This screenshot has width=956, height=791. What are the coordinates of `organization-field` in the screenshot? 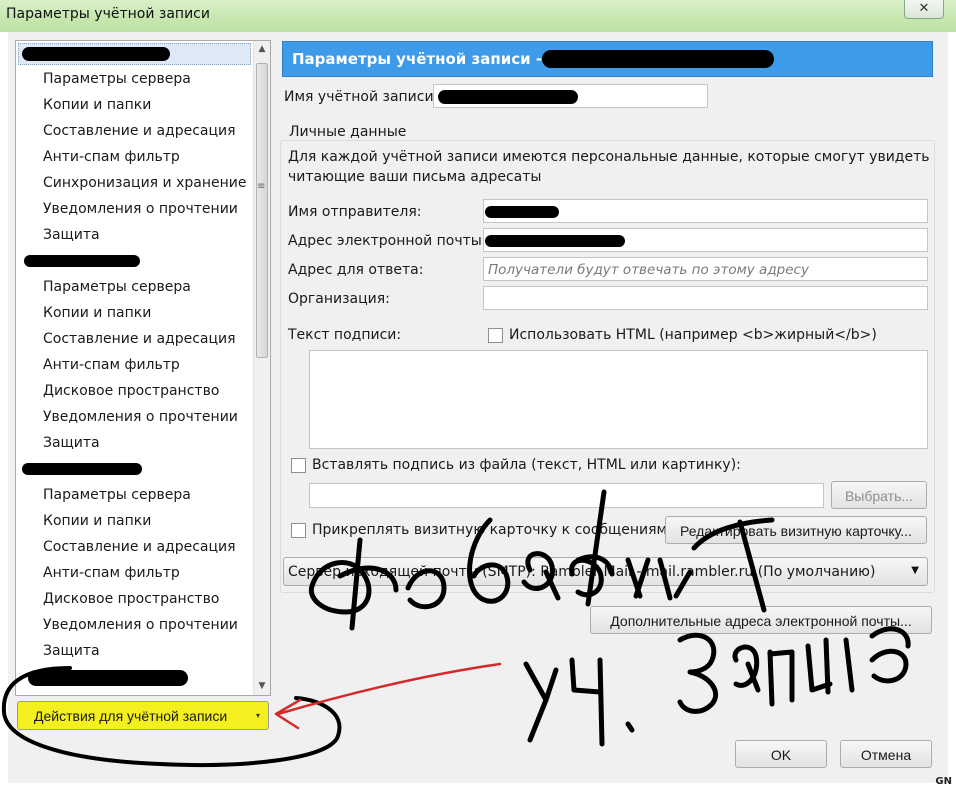 It's located at (705, 298).